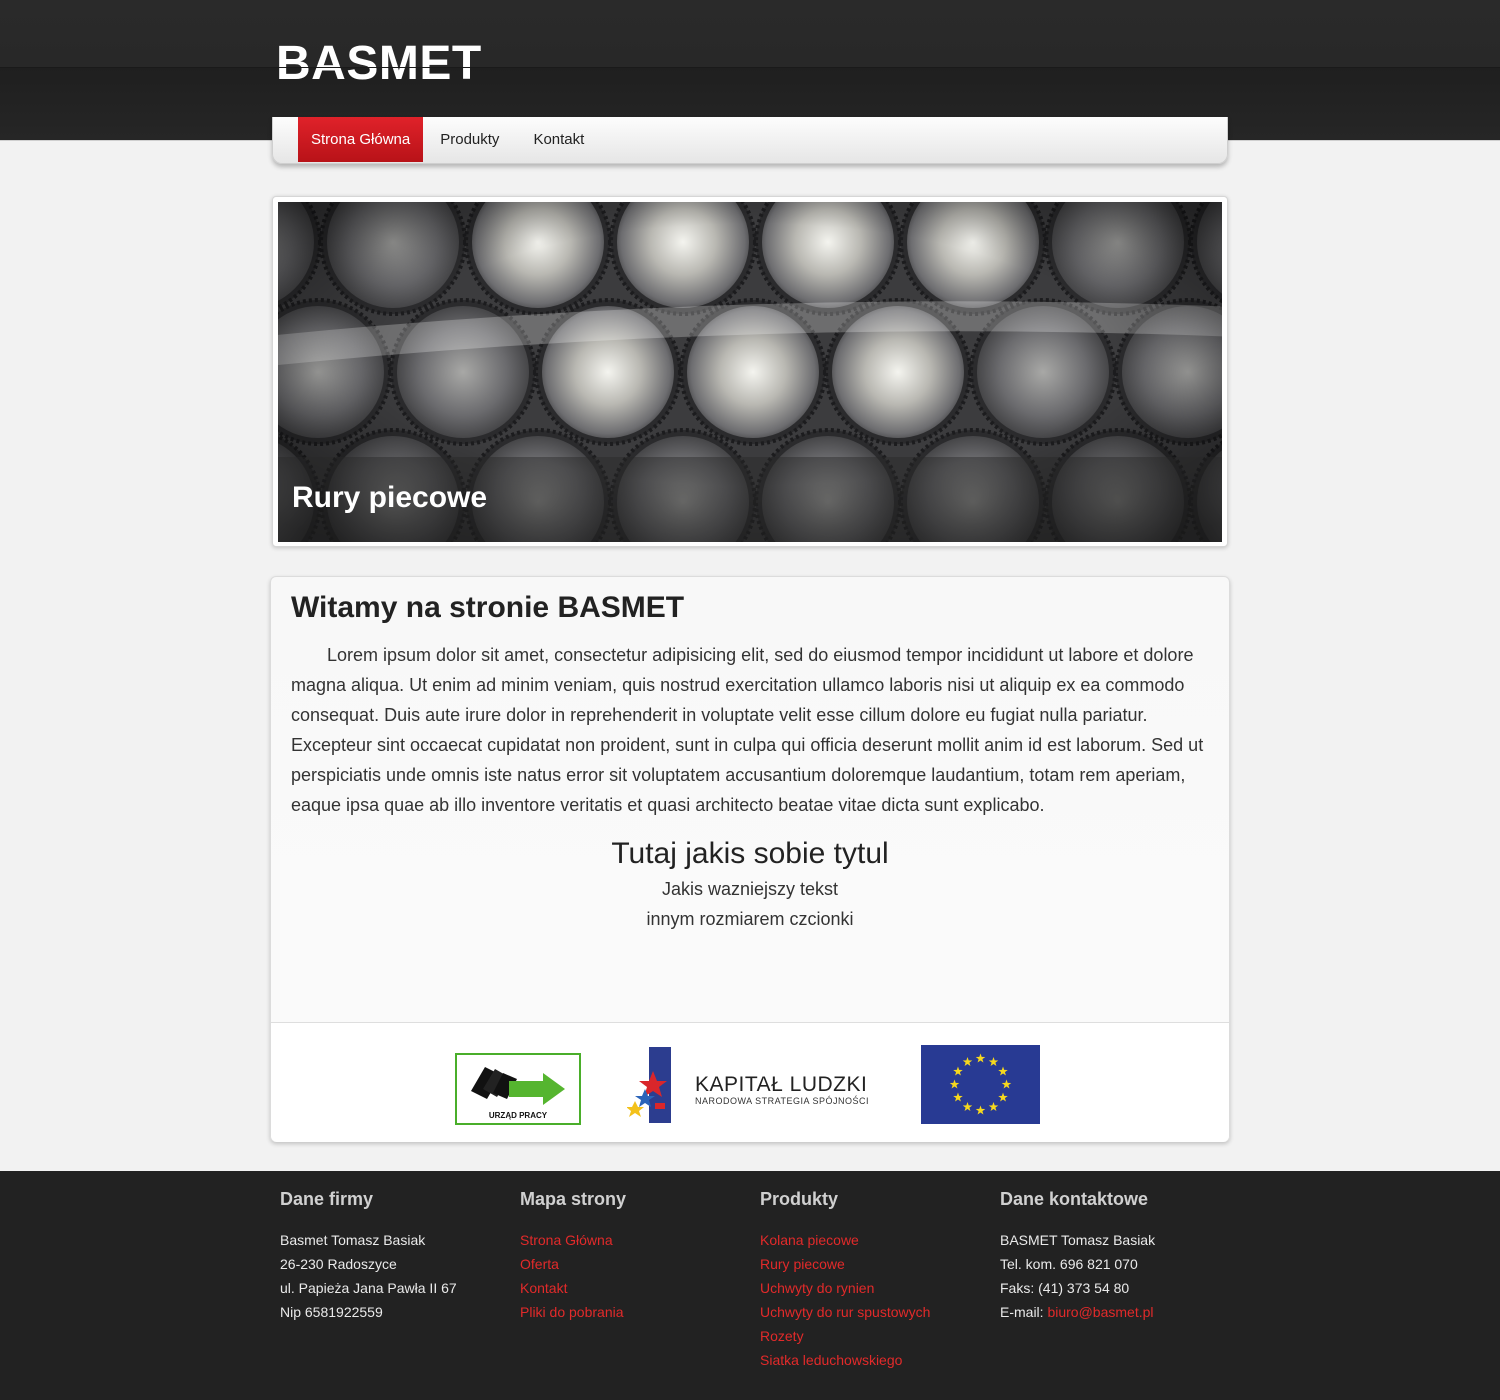  What do you see at coordinates (880, 1288) in the screenshot?
I see `product-link: Uchwyty do rynien` at bounding box center [880, 1288].